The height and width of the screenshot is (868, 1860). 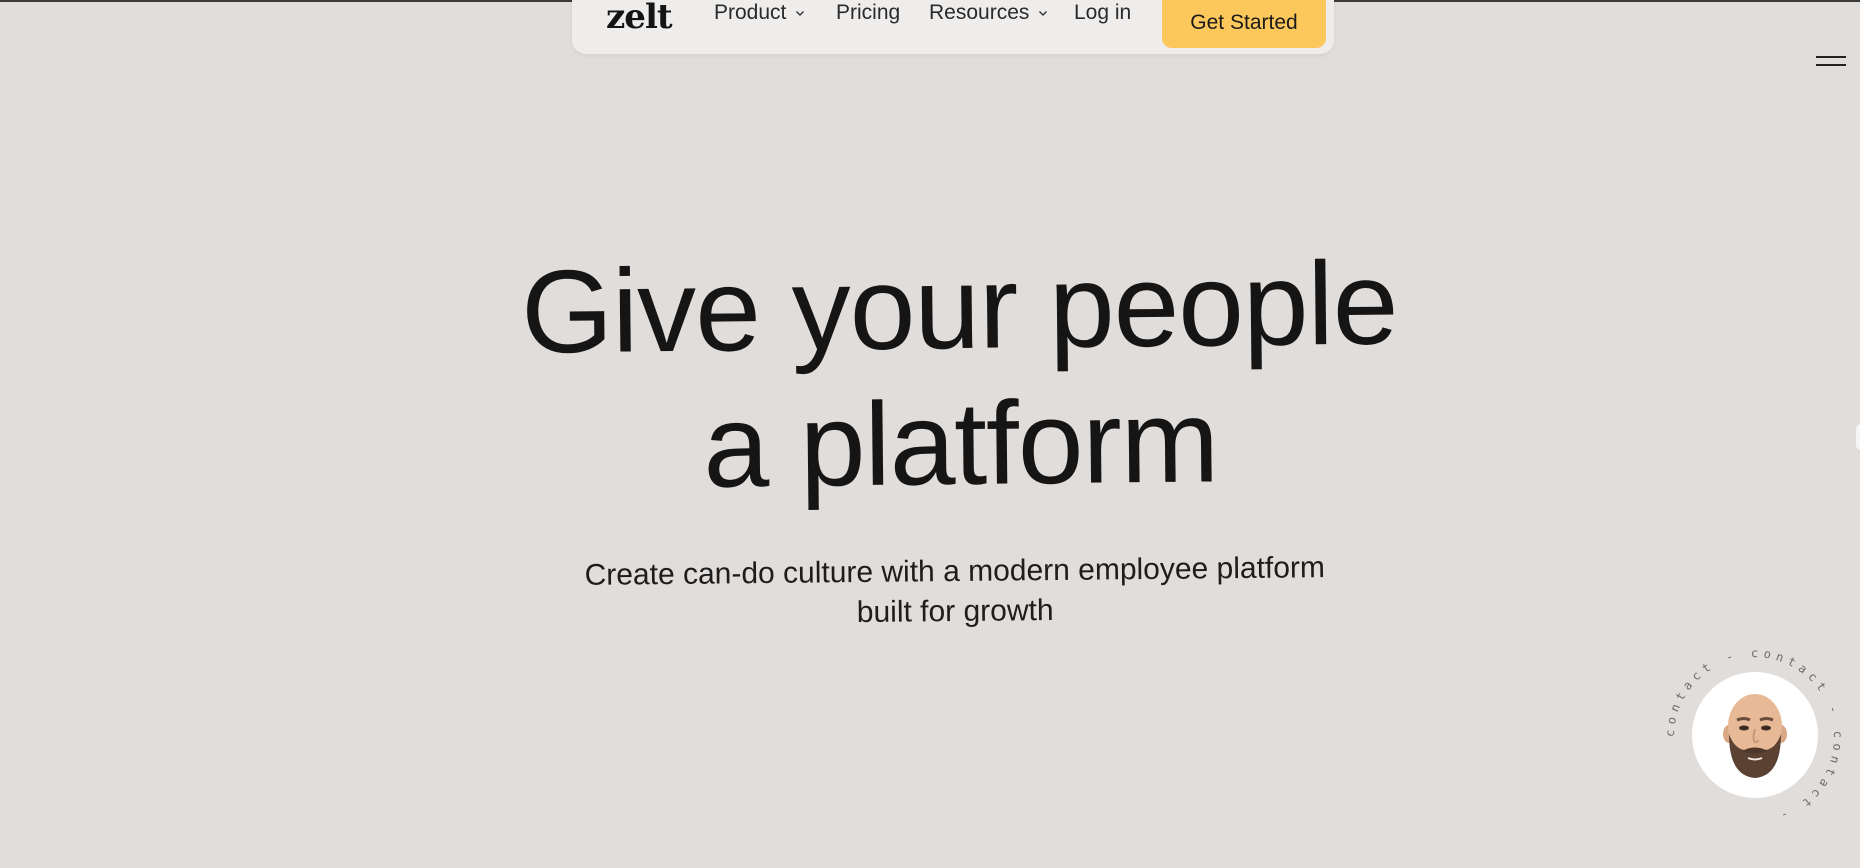 I want to click on edge-handle, so click(x=1858, y=437).